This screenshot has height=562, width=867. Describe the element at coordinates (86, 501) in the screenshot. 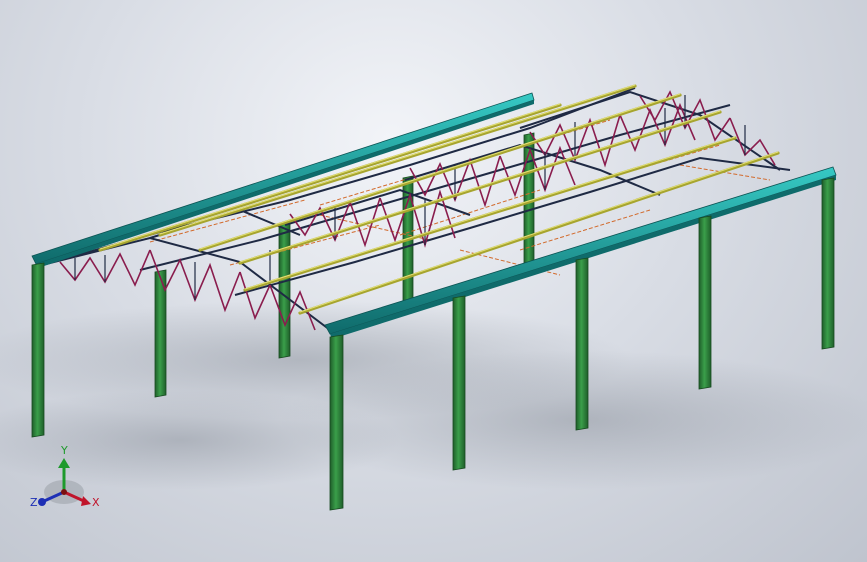

I see `x-axis-arrow-icon` at that location.